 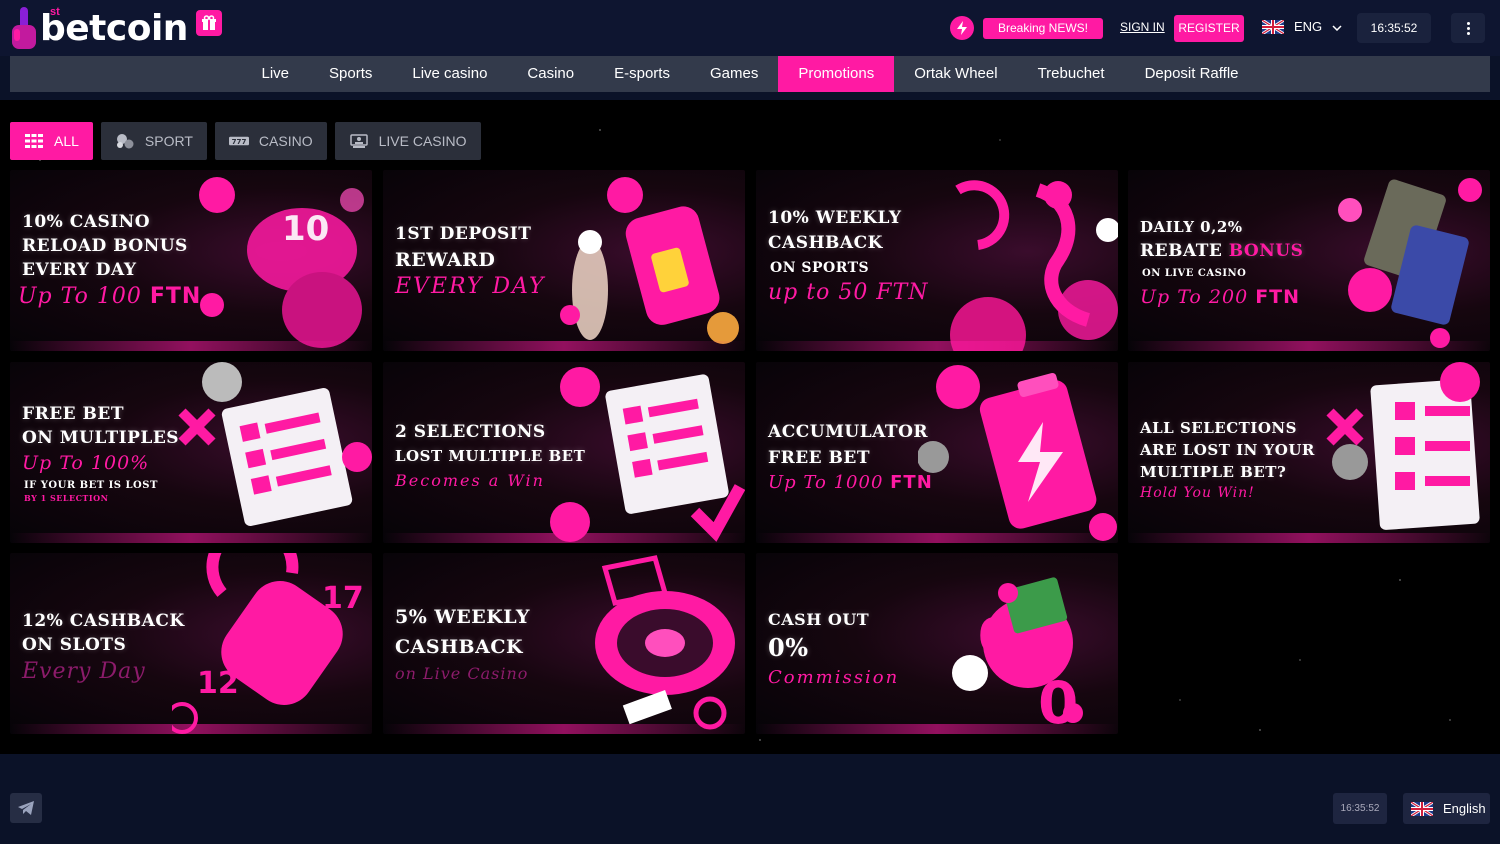 What do you see at coordinates (359, 141) in the screenshot?
I see `live-dealer-icon` at bounding box center [359, 141].